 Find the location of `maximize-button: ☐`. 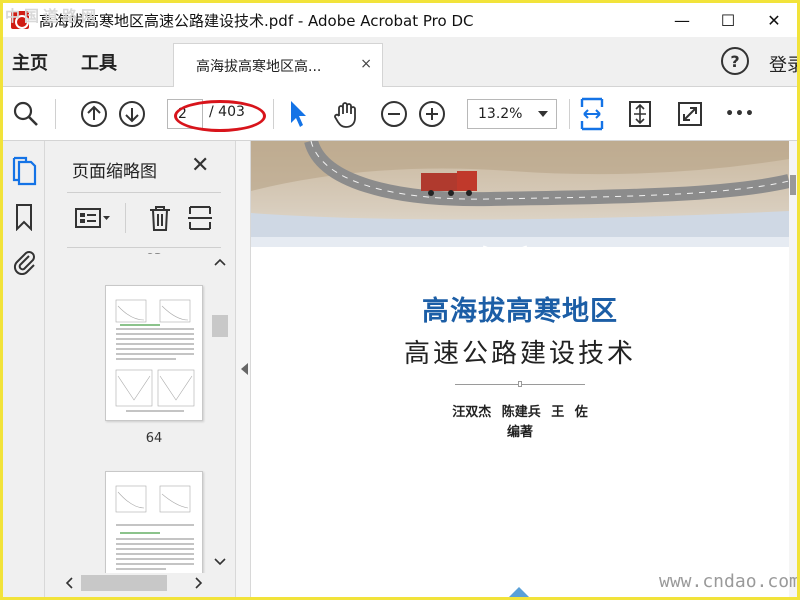

maximize-button: ☐ is located at coordinates (728, 20).